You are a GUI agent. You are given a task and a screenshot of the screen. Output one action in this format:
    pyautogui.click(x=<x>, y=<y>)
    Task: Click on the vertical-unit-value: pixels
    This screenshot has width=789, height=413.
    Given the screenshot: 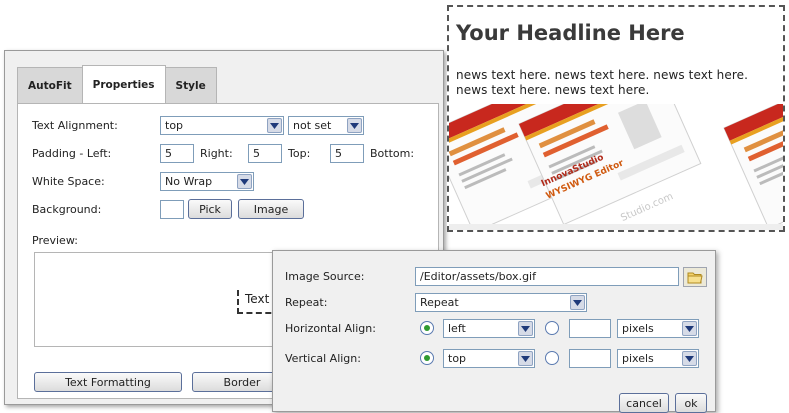 What is the action you would take?
    pyautogui.click(x=638, y=358)
    